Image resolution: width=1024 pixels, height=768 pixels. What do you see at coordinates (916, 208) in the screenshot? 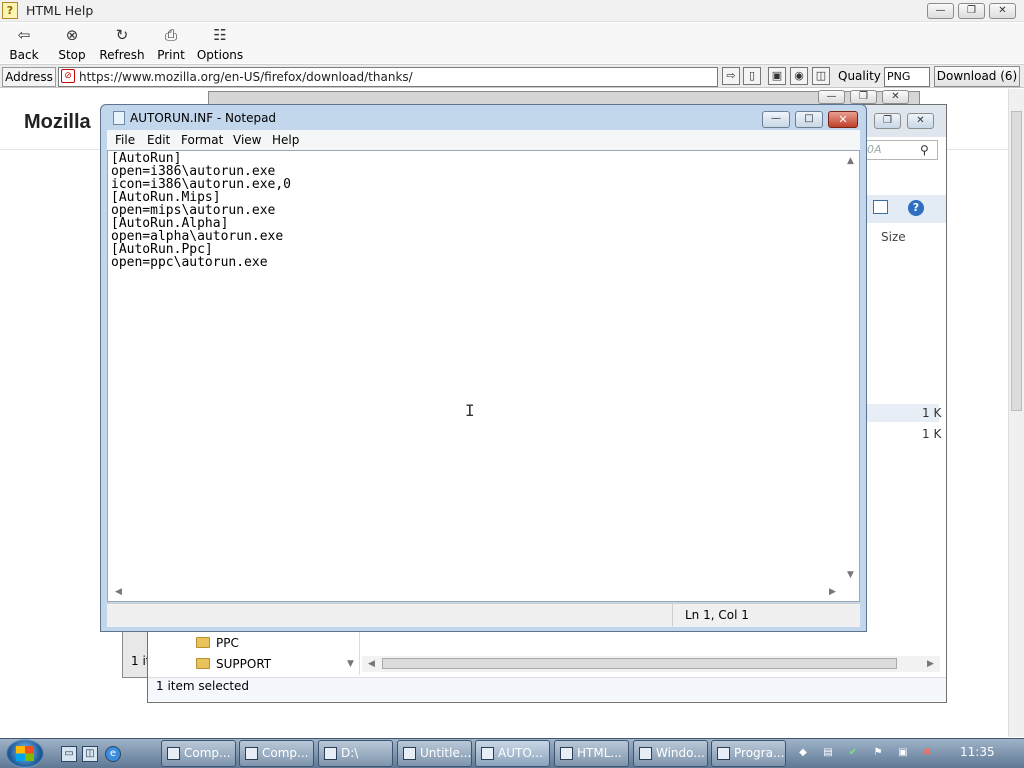
I see `help-icon: ?` at bounding box center [916, 208].